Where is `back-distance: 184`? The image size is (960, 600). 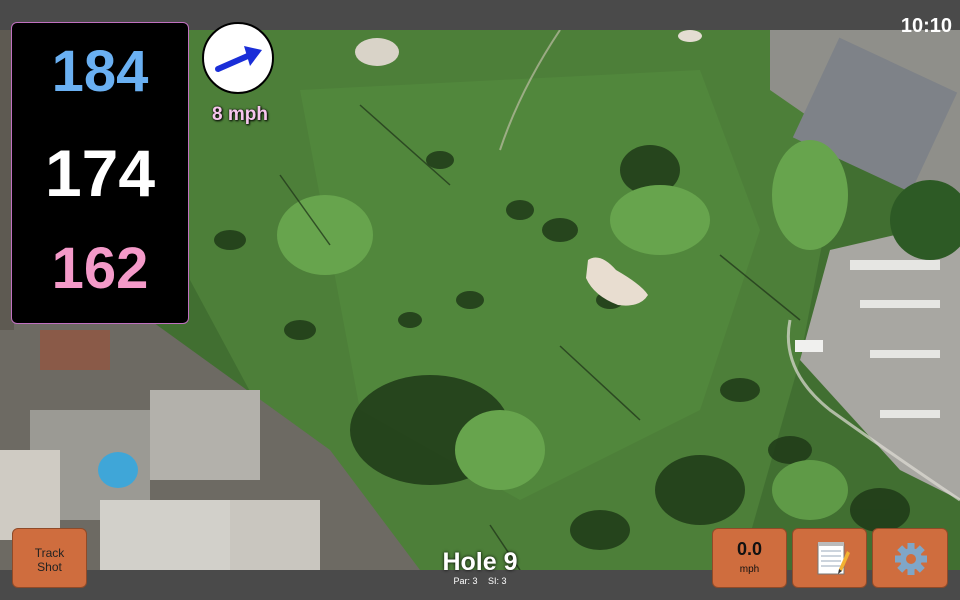 back-distance: 184 is located at coordinates (100, 71).